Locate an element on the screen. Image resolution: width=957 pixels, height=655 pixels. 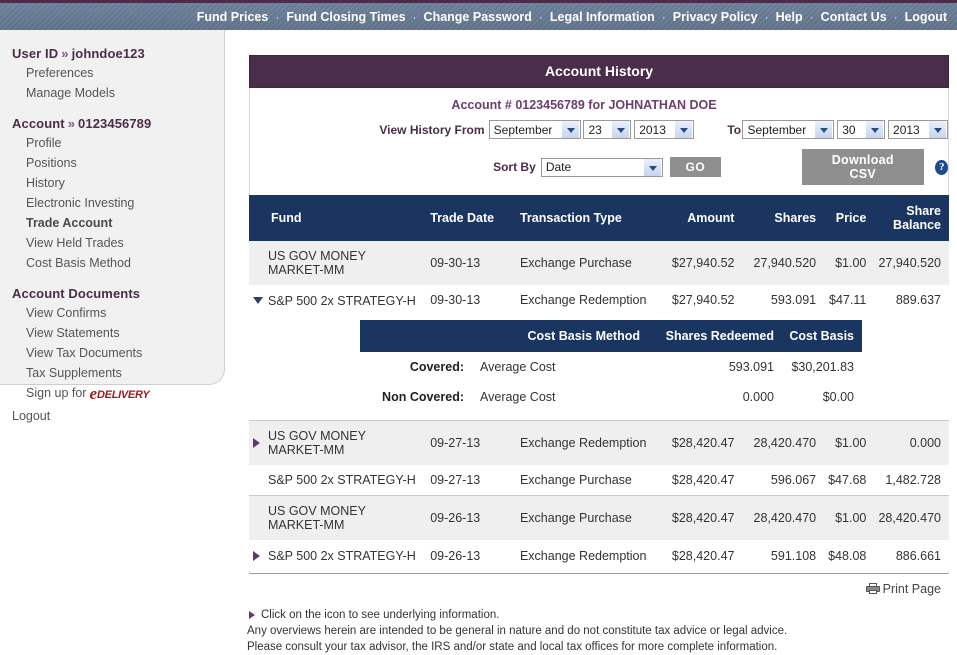
triangle-down-icon is located at coordinates (259, 301).